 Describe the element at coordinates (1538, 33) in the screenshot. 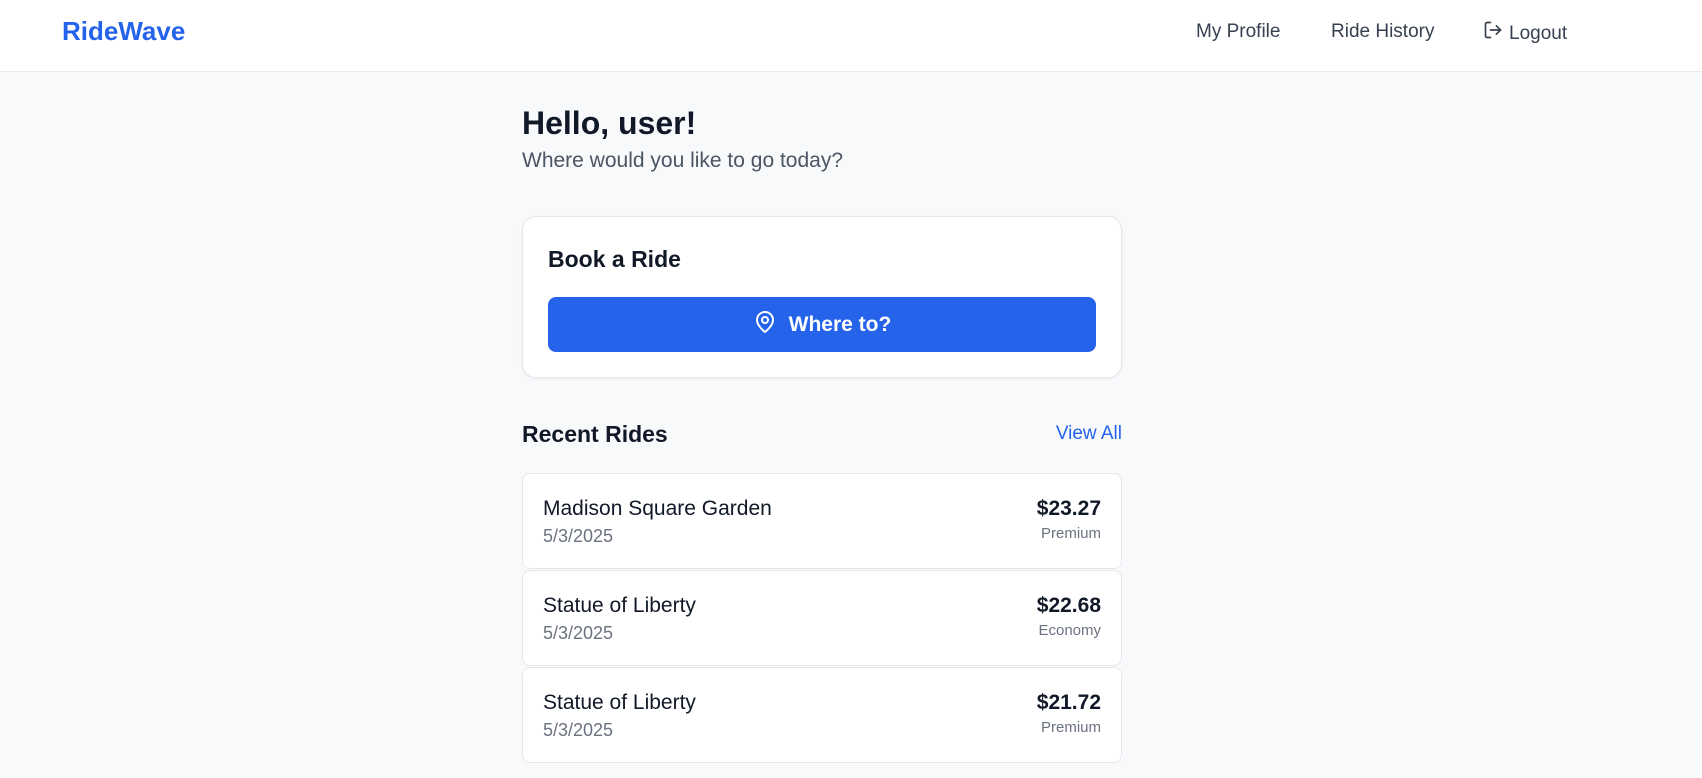

I see `logout-label: Logout` at that location.